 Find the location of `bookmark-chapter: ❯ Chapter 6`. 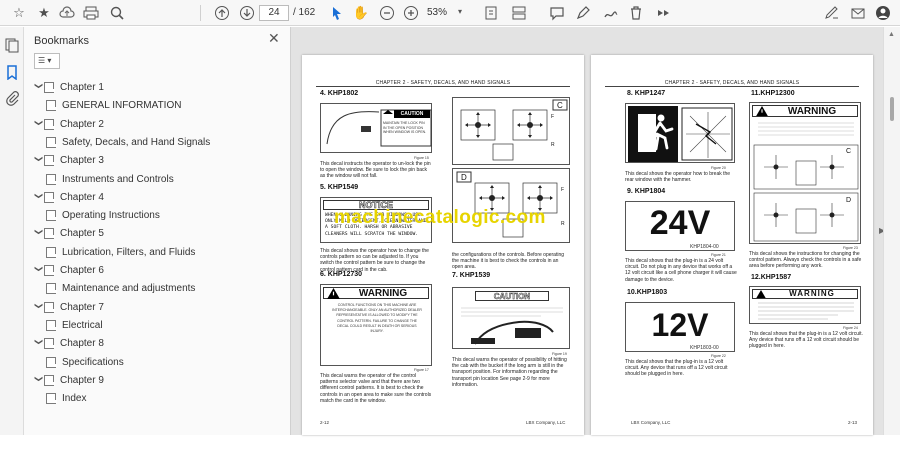

bookmark-chapter: ❯ Chapter 6 is located at coordinates (69, 270).